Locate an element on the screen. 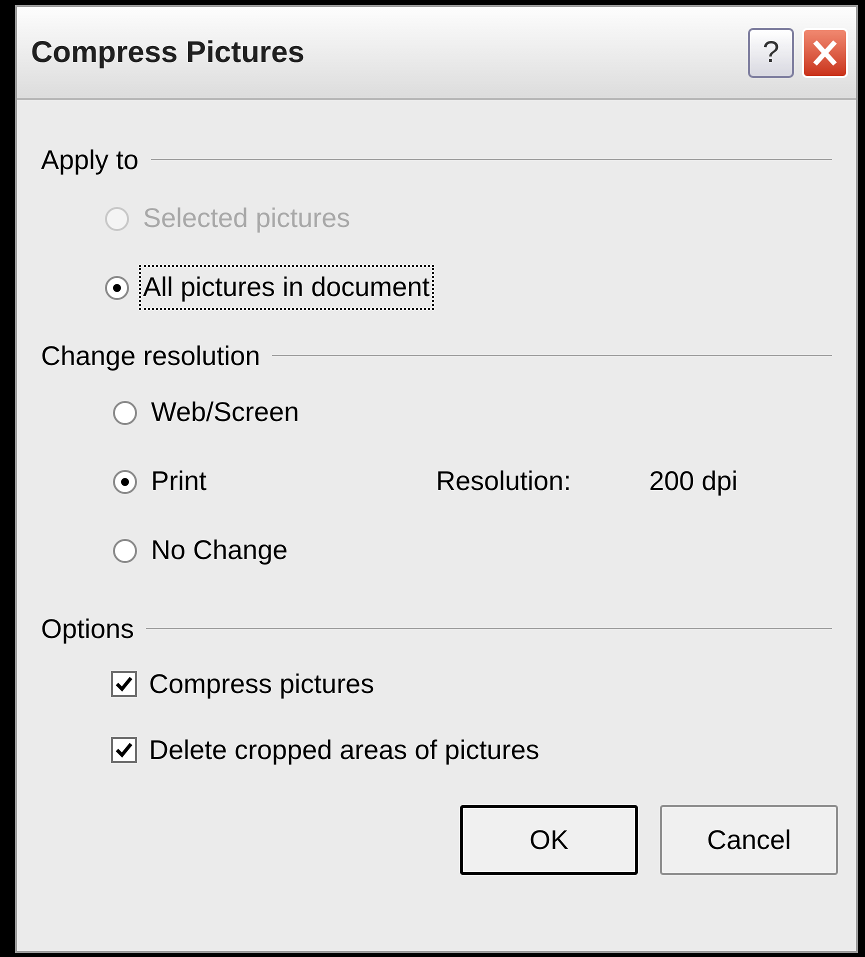 The height and width of the screenshot is (957, 865). help-button: ? is located at coordinates (771, 53).